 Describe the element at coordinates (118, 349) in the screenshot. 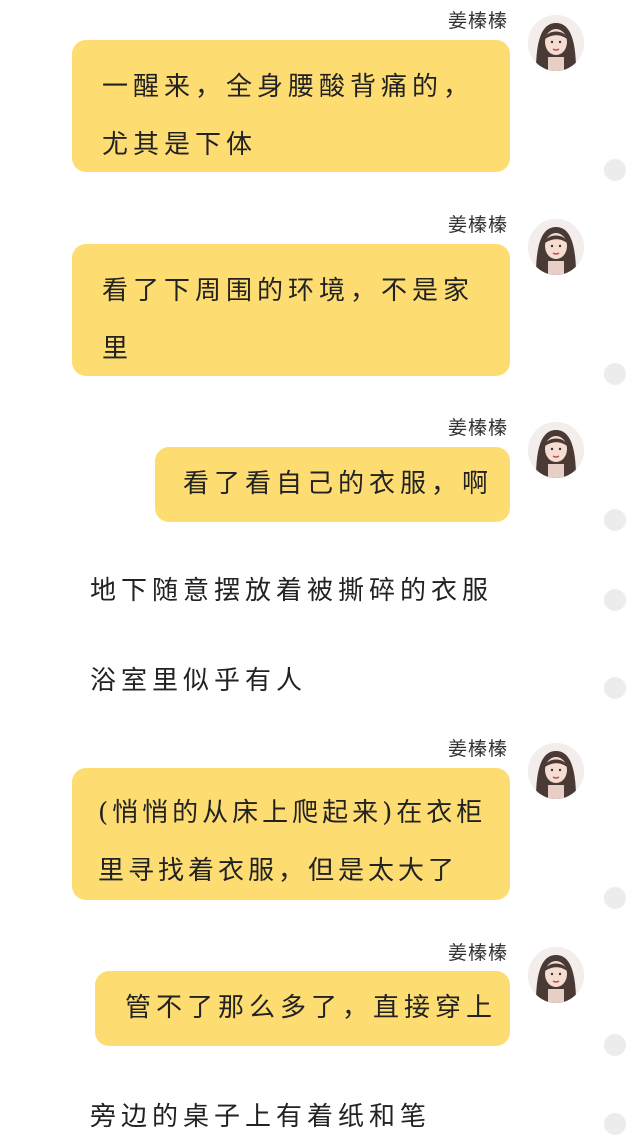

I see `message-line: 里` at that location.